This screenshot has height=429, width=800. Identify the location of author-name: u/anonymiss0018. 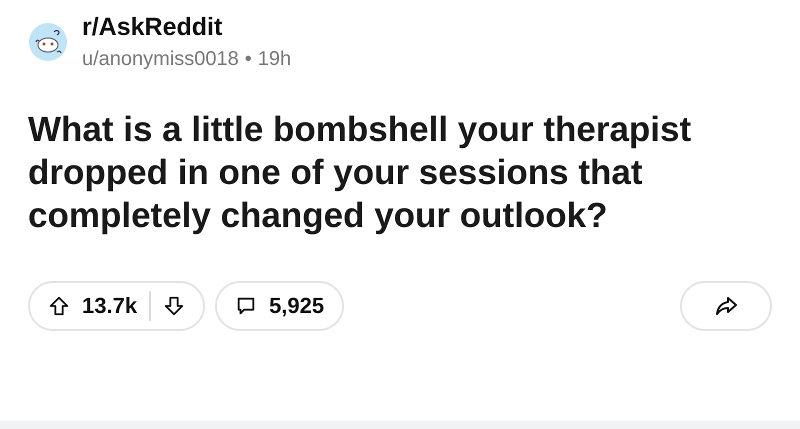
(160, 59).